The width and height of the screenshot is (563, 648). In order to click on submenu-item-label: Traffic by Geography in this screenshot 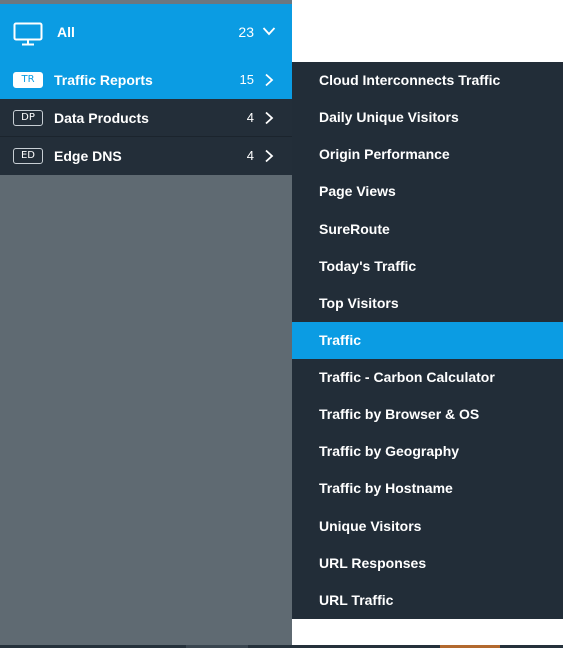, I will do `click(389, 451)`.